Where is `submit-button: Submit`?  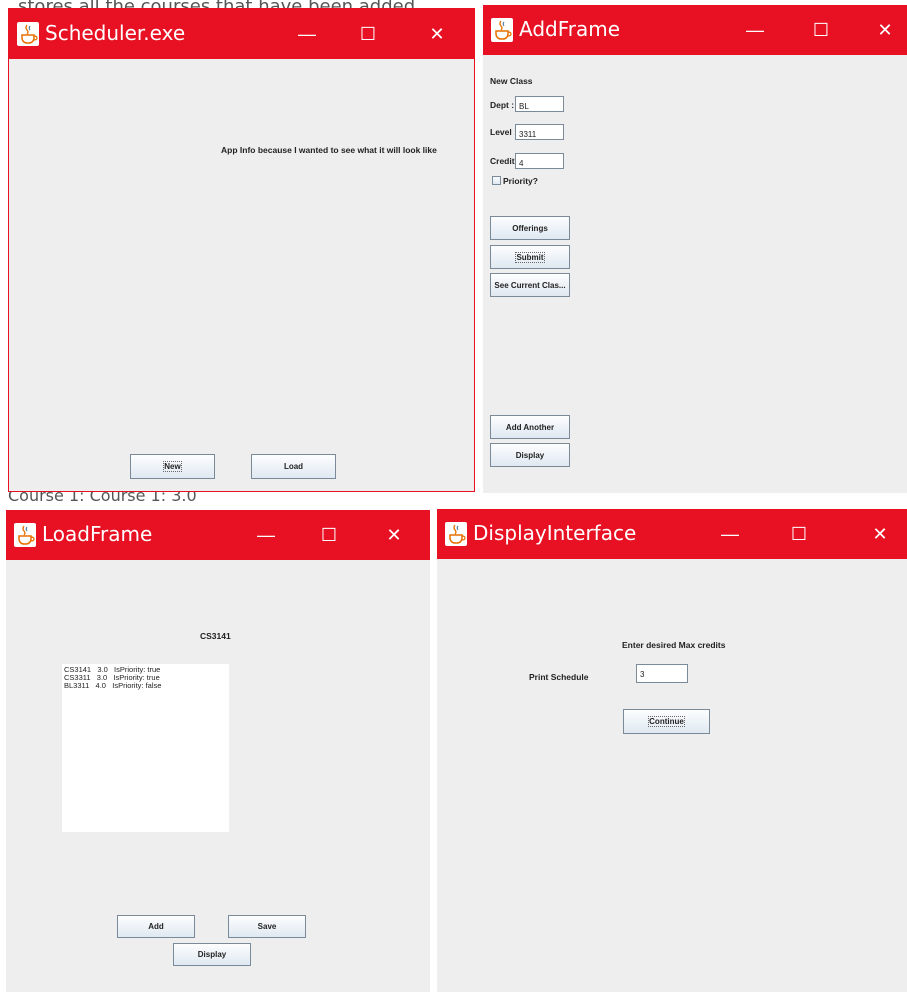
submit-button: Submit is located at coordinates (530, 257).